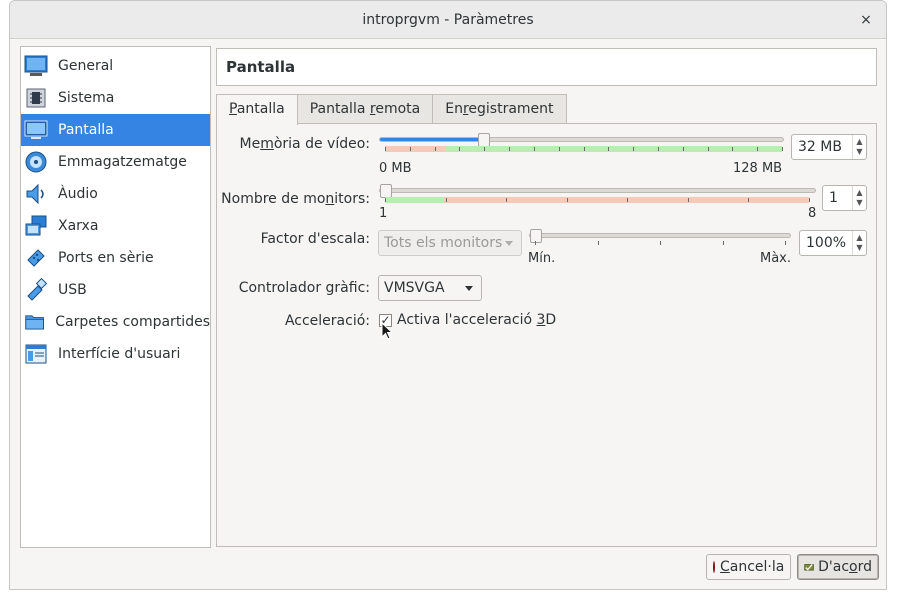 The width and height of the screenshot is (897, 599). I want to click on monitor-icon, so click(36, 65).